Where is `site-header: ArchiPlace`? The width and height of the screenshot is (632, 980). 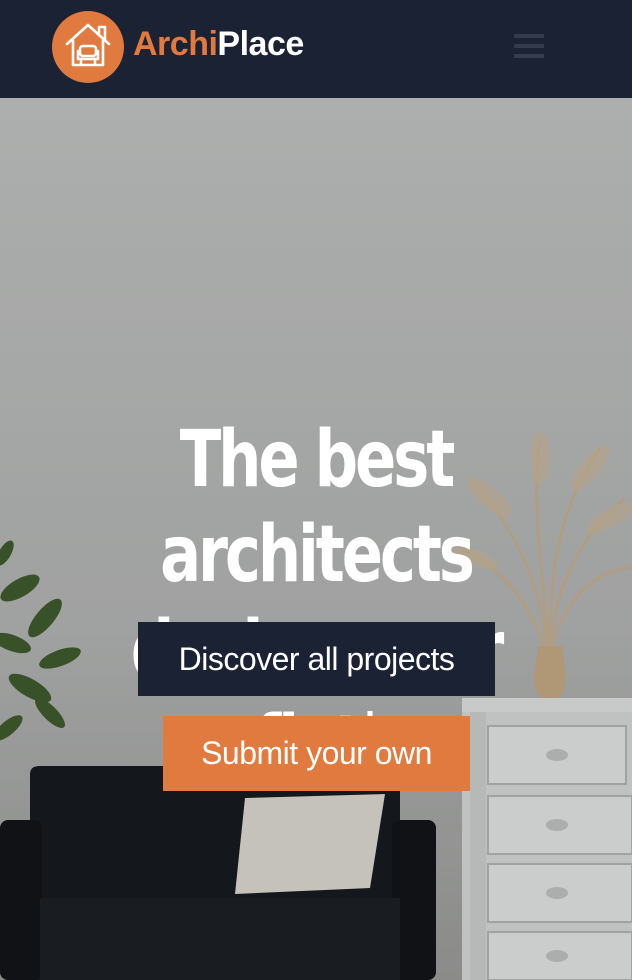 site-header: ArchiPlace is located at coordinates (316, 49).